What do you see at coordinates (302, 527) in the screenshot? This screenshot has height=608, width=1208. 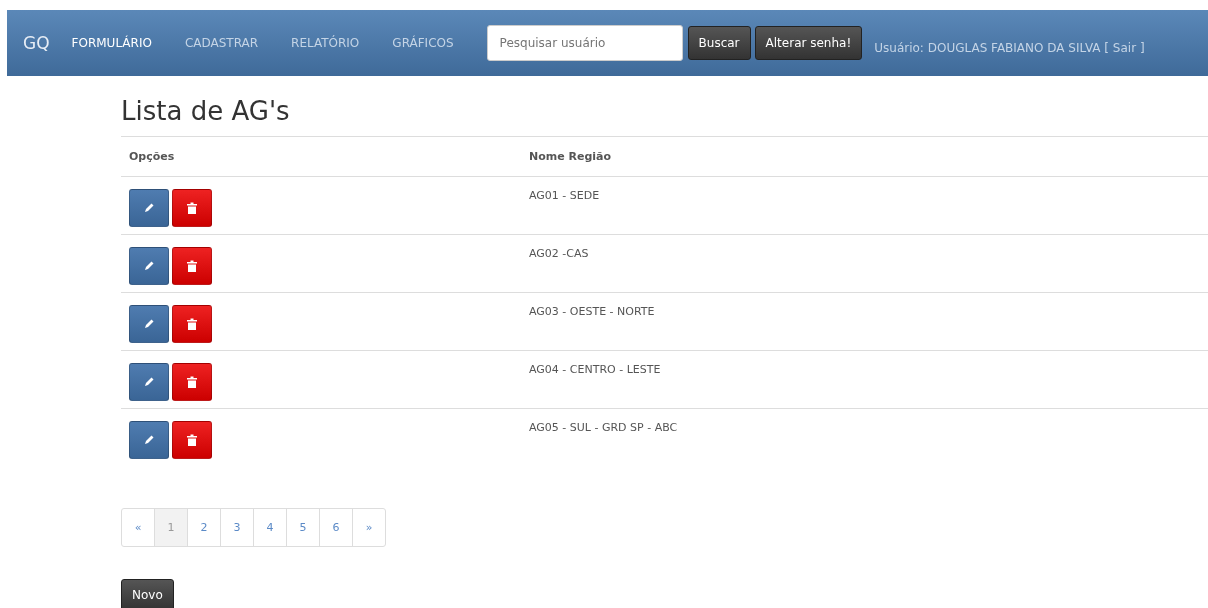 I see `page-link: 5` at bounding box center [302, 527].